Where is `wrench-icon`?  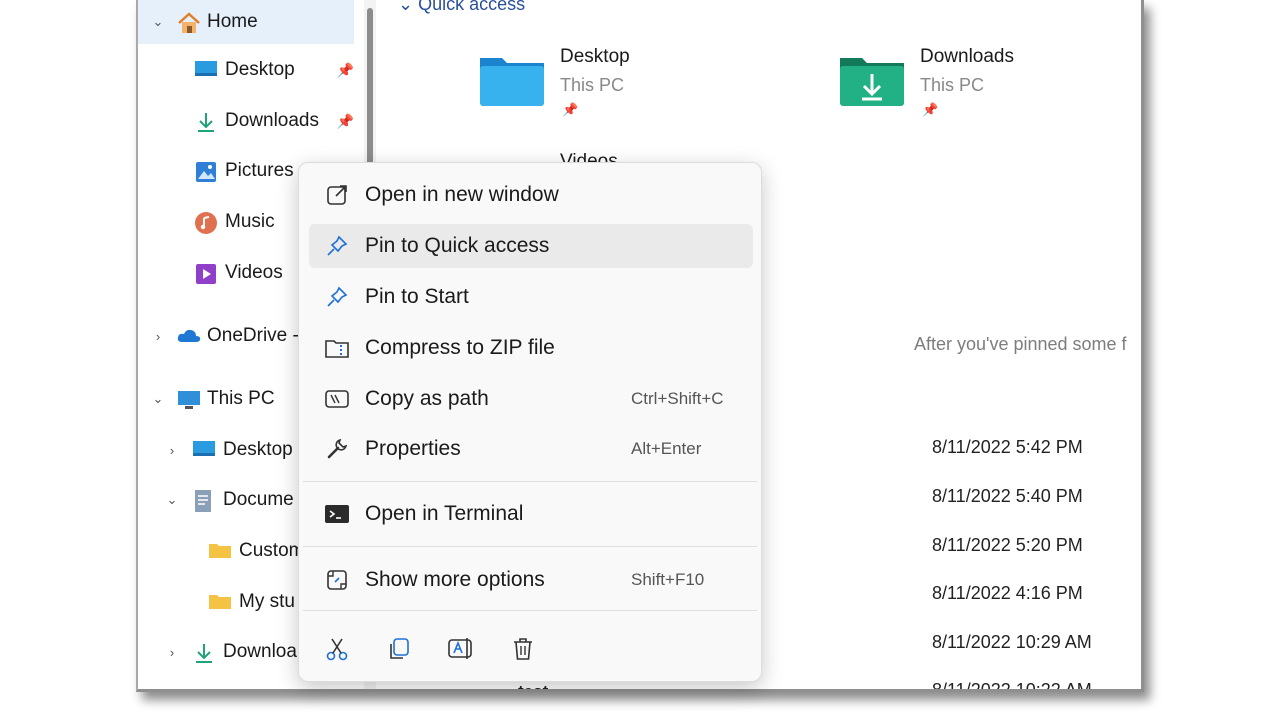 wrench-icon is located at coordinates (337, 449).